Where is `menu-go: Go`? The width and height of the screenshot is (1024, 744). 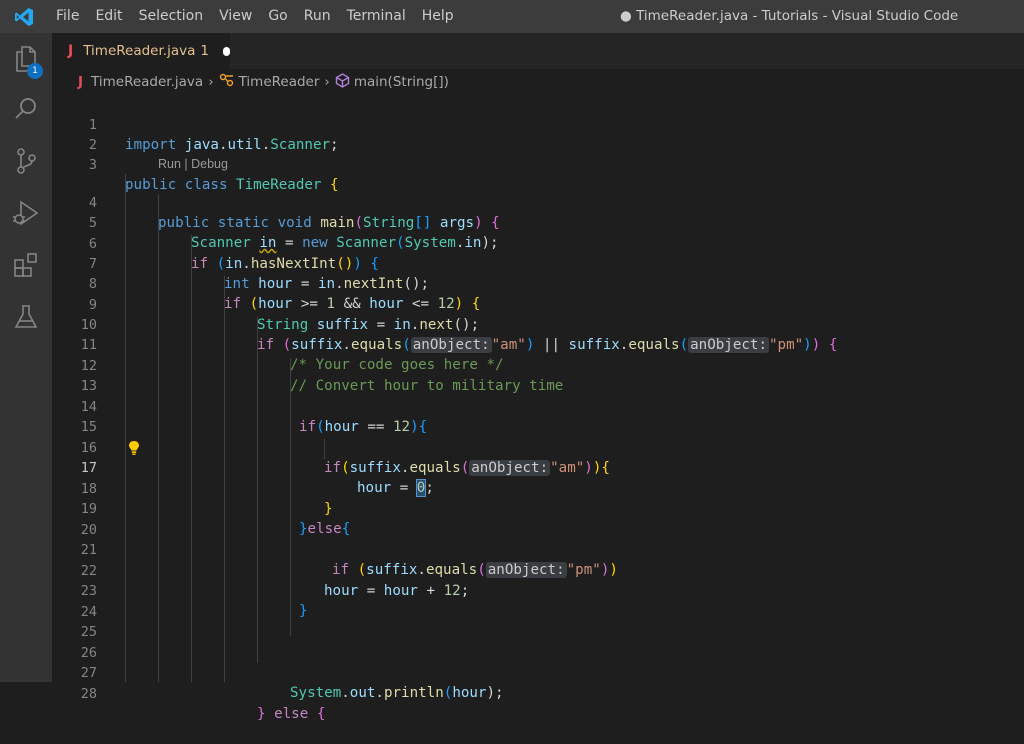
menu-go: Go is located at coordinates (277, 16).